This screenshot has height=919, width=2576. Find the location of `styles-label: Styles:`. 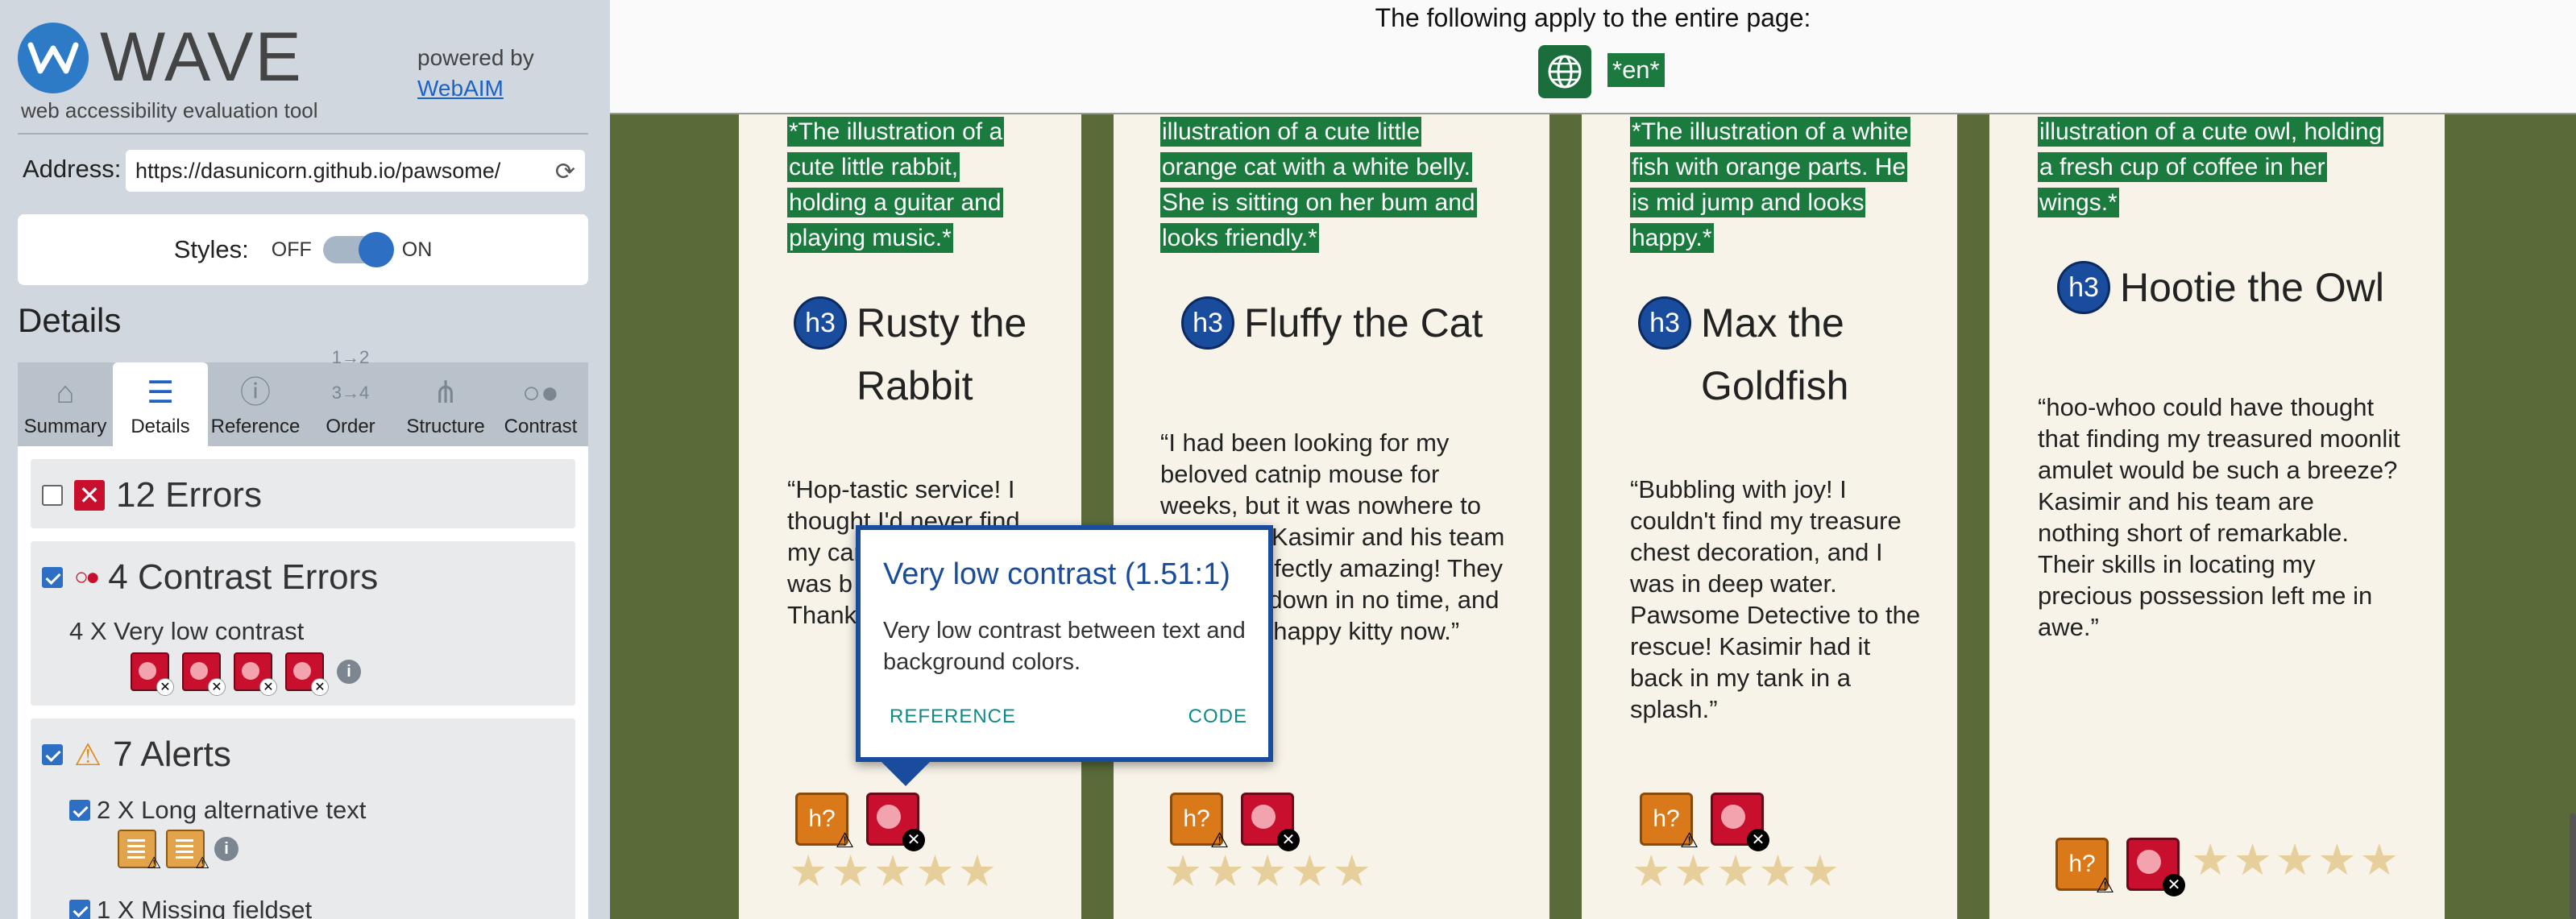

styles-label: Styles: is located at coordinates (211, 249).